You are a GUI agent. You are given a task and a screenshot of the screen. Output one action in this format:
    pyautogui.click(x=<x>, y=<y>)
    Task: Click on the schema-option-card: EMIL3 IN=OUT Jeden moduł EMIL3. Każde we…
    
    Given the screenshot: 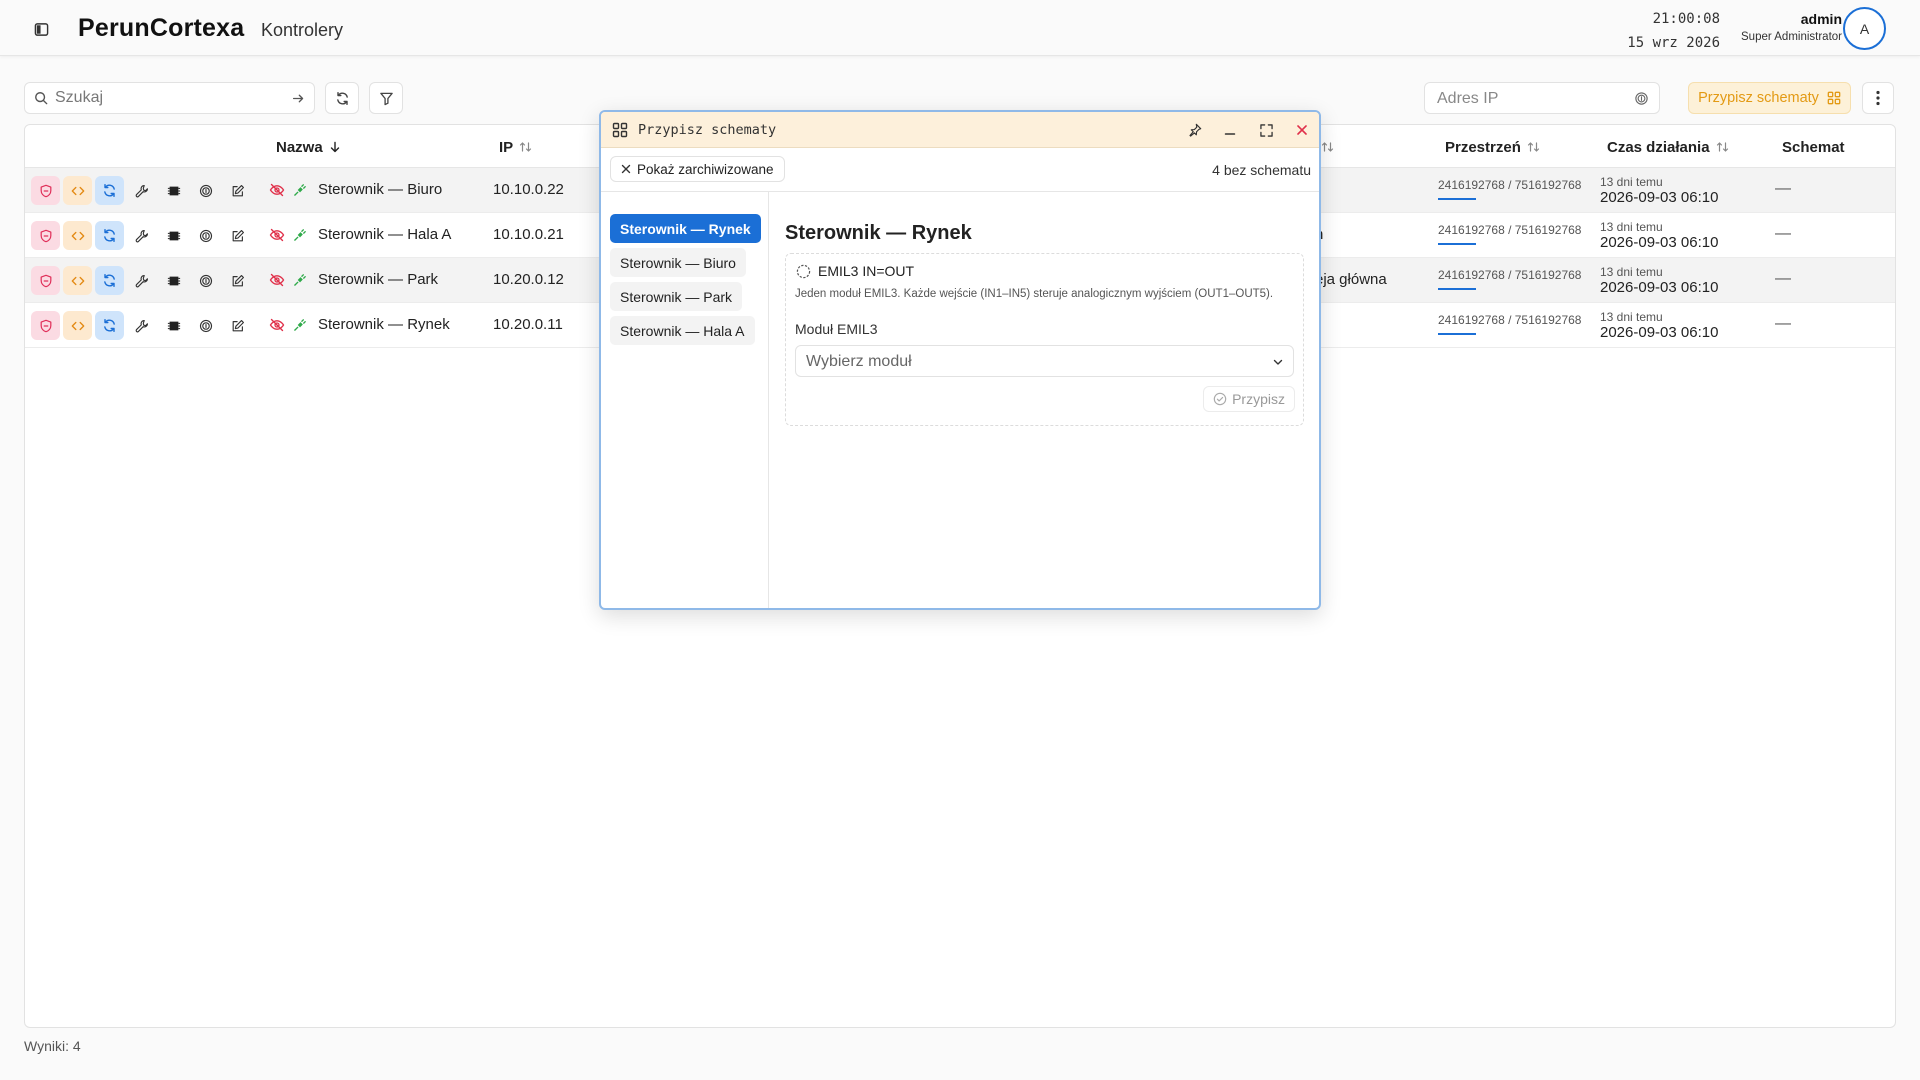 What is the action you would take?
    pyautogui.click(x=1044, y=339)
    